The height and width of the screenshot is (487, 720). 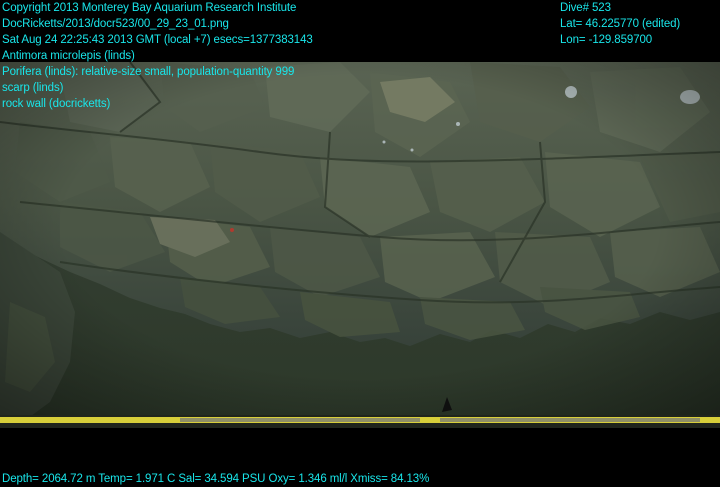 I want to click on latitude: Lat= 46.225770 (edited), so click(x=620, y=24).